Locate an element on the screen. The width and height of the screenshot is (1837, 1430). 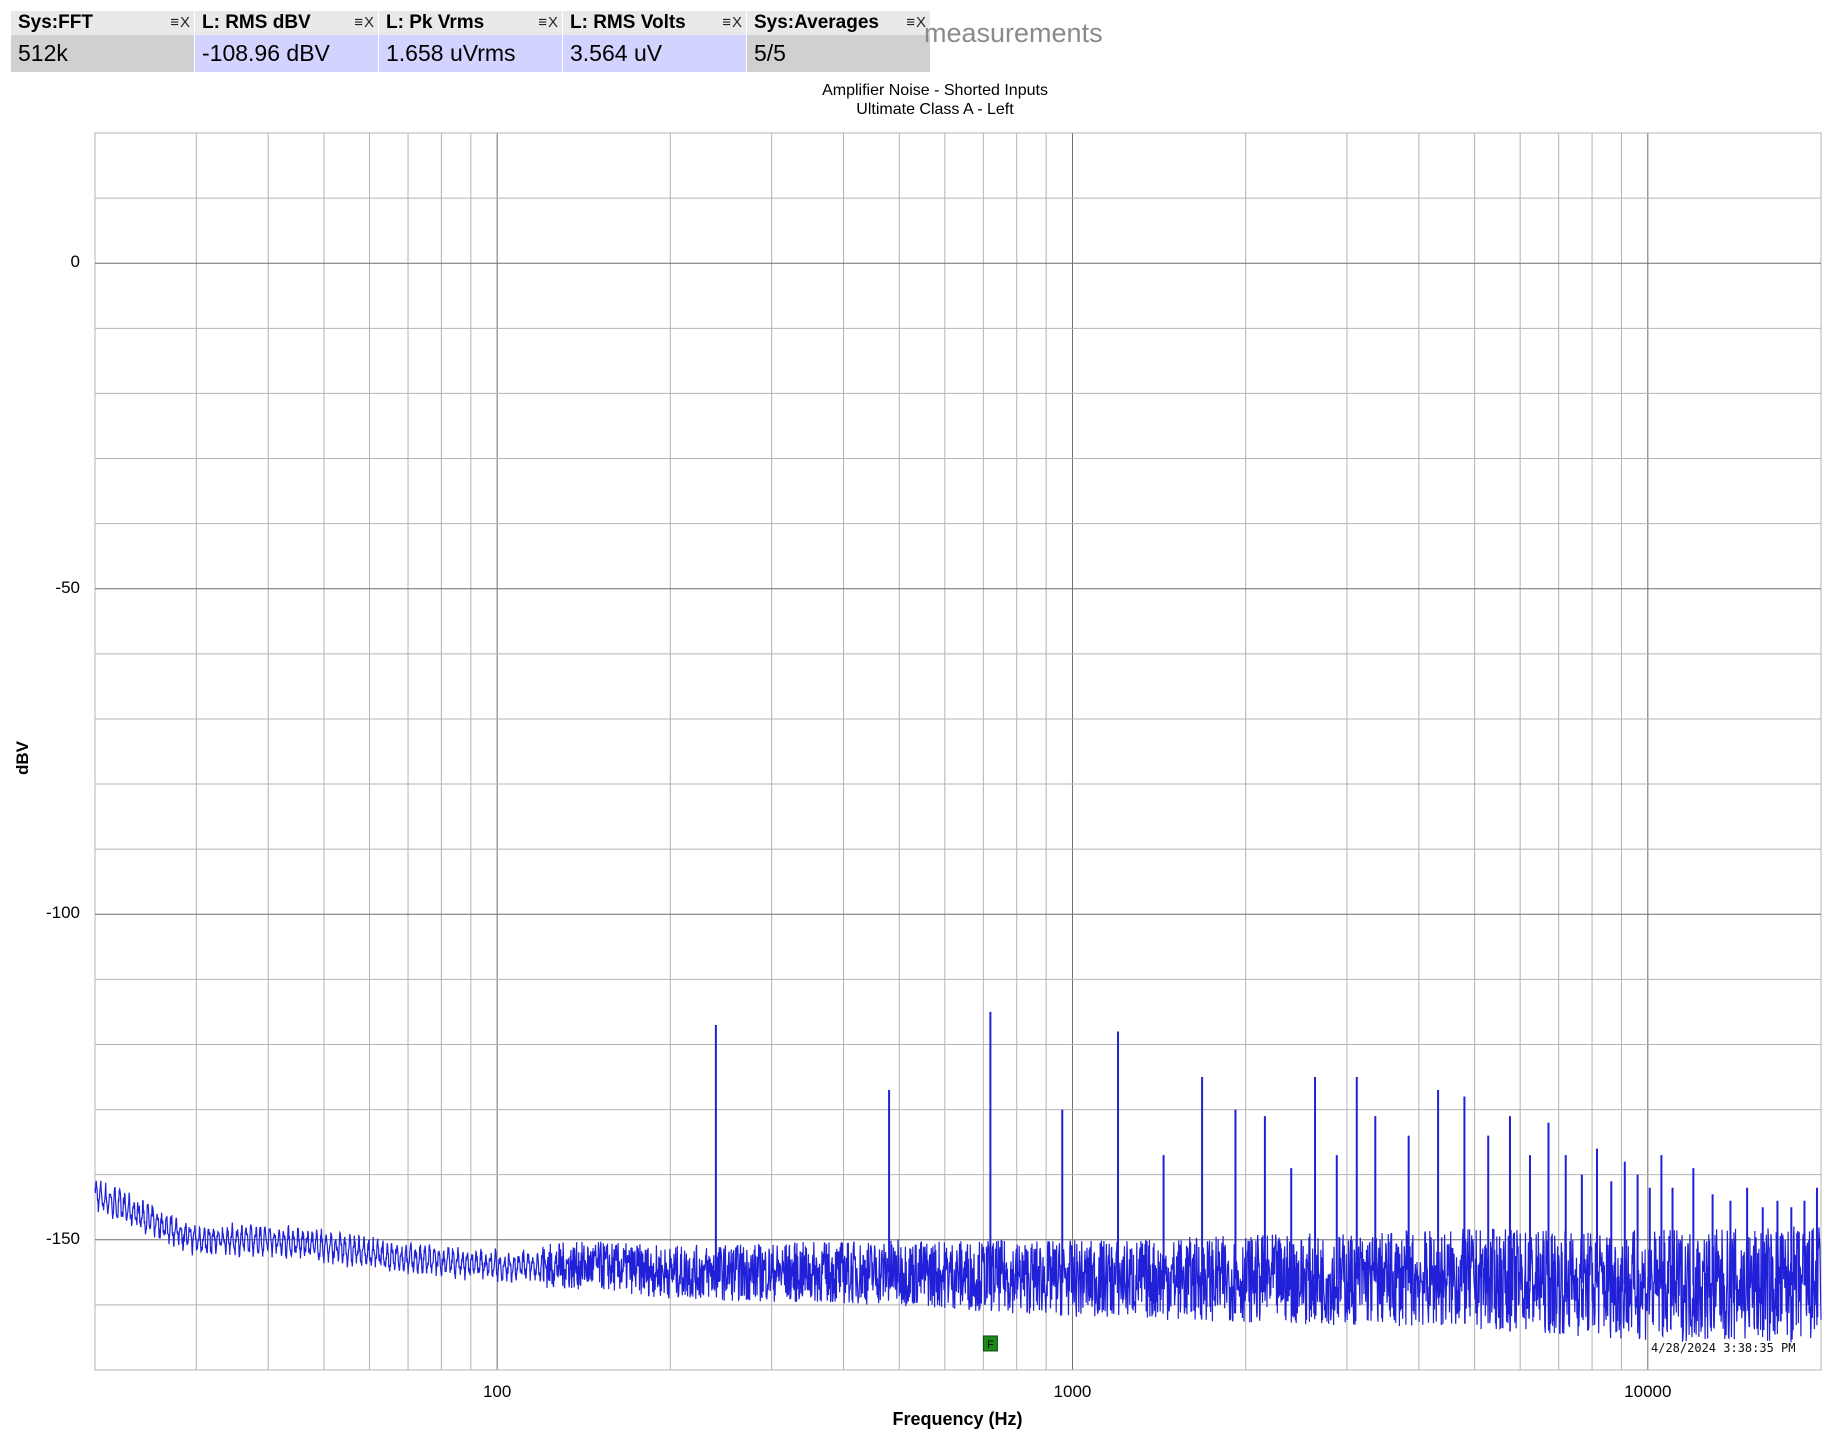
x-tick-label: 10000 is located at coordinates (1648, 1391).